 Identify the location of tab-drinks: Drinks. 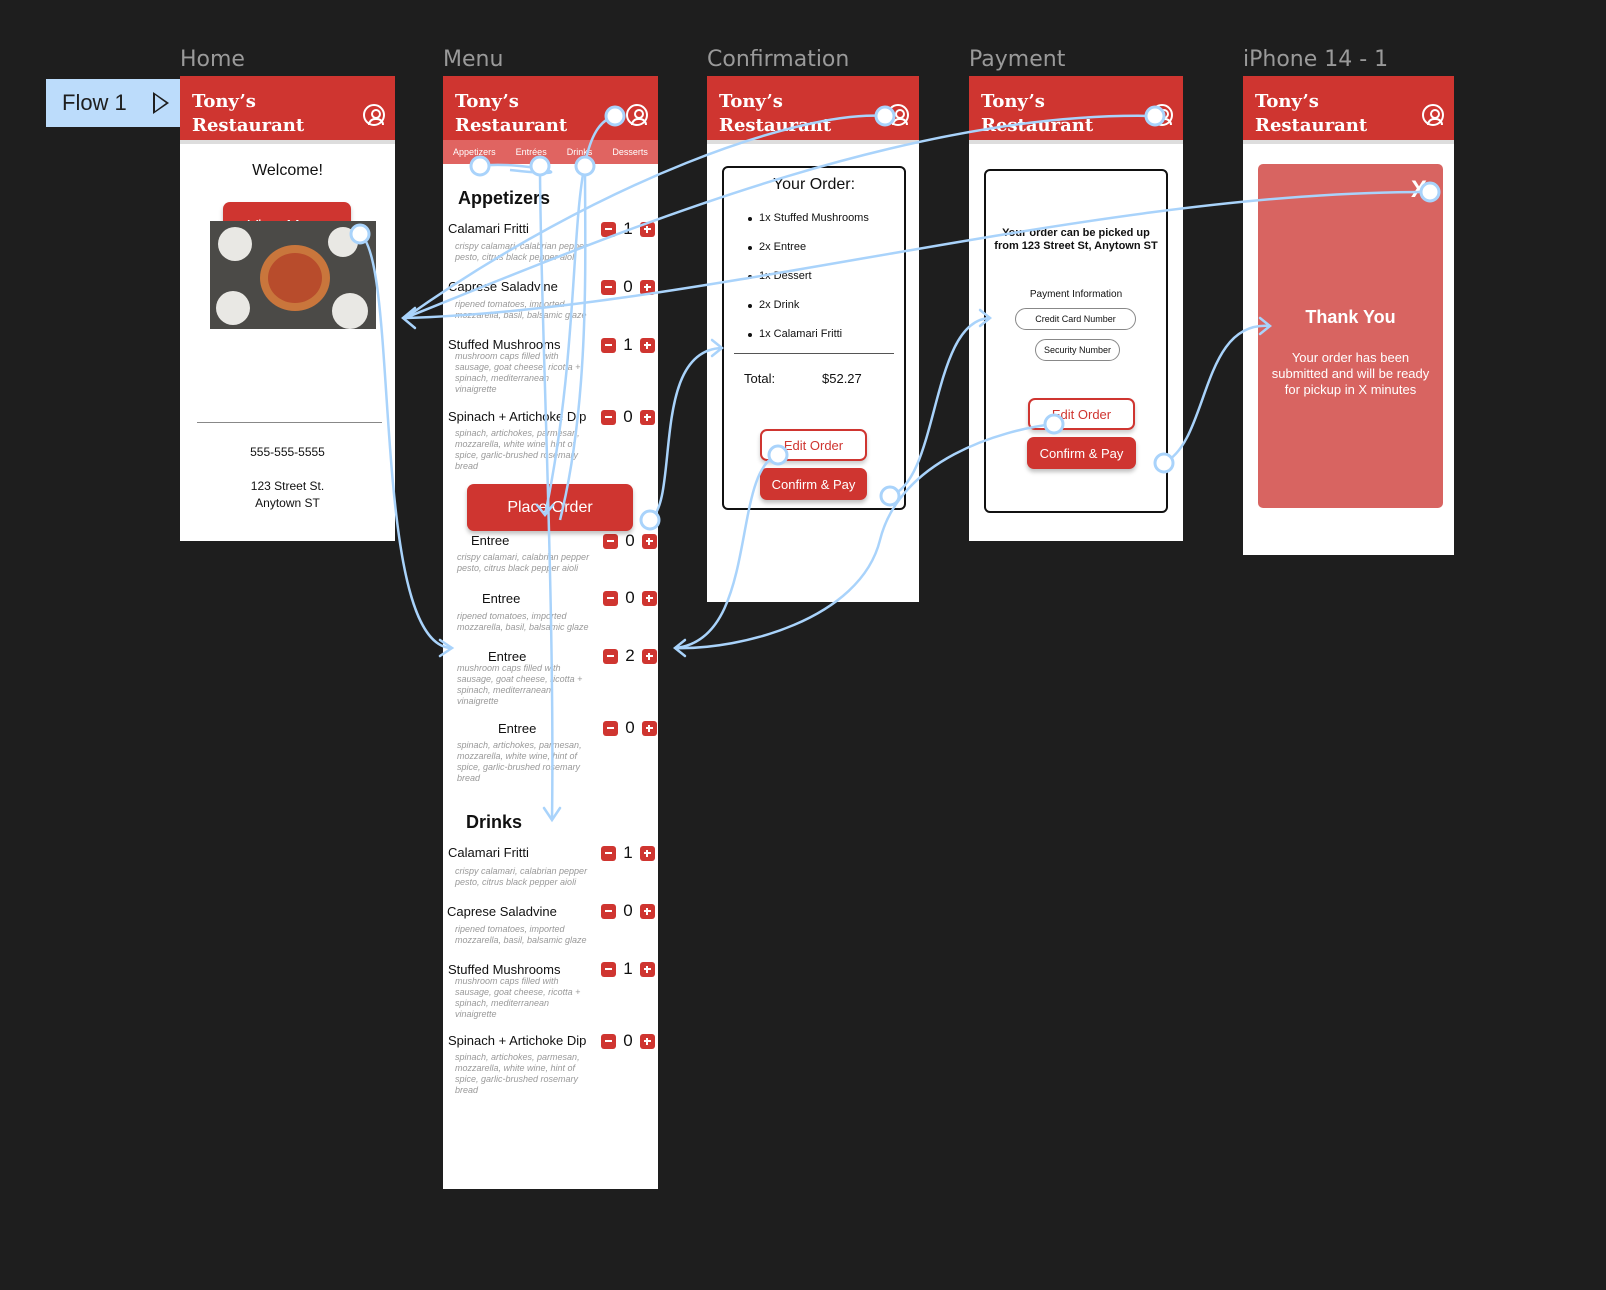
(580, 152).